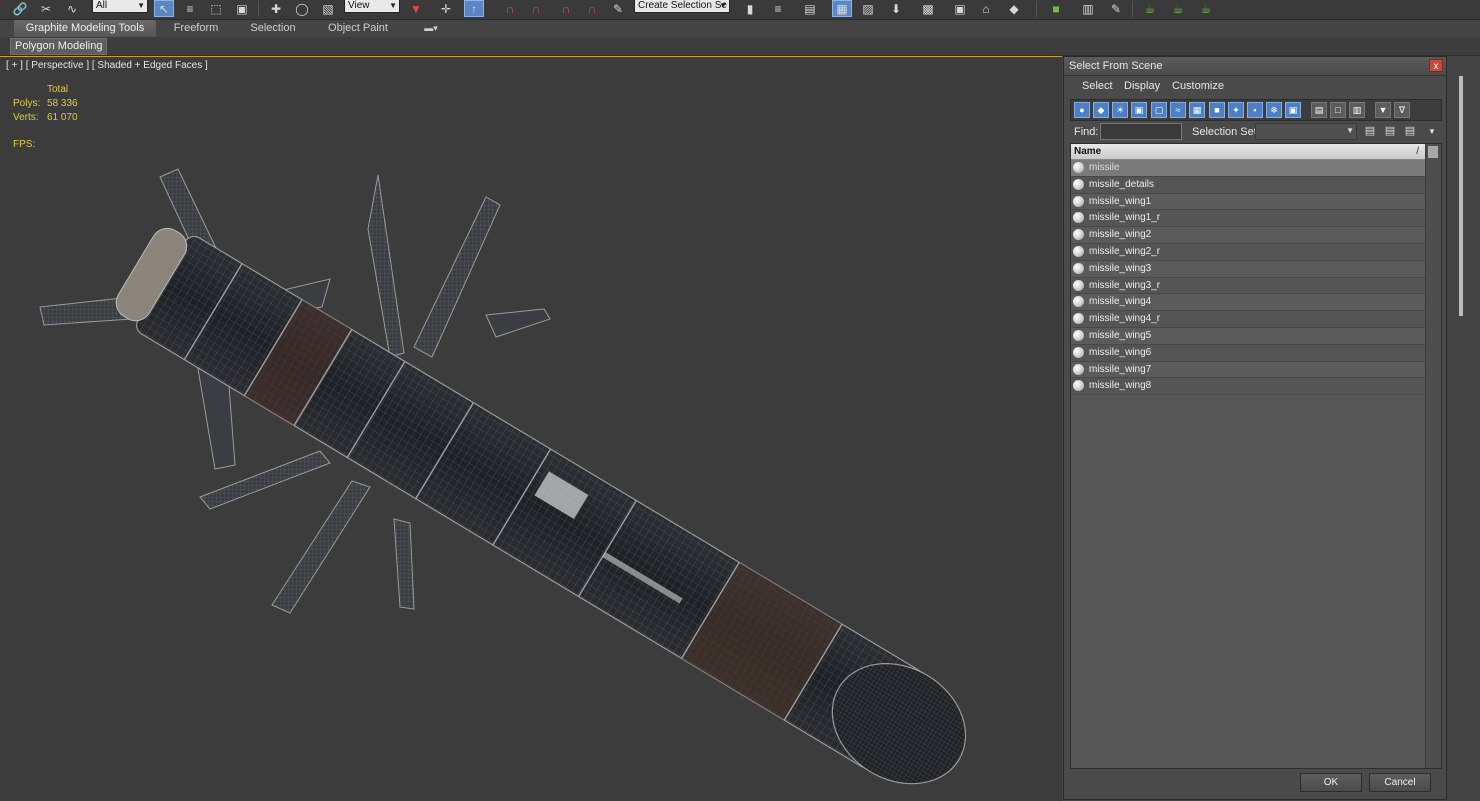  I want to click on graphite-toggle-icon: ▨, so click(868, 8).